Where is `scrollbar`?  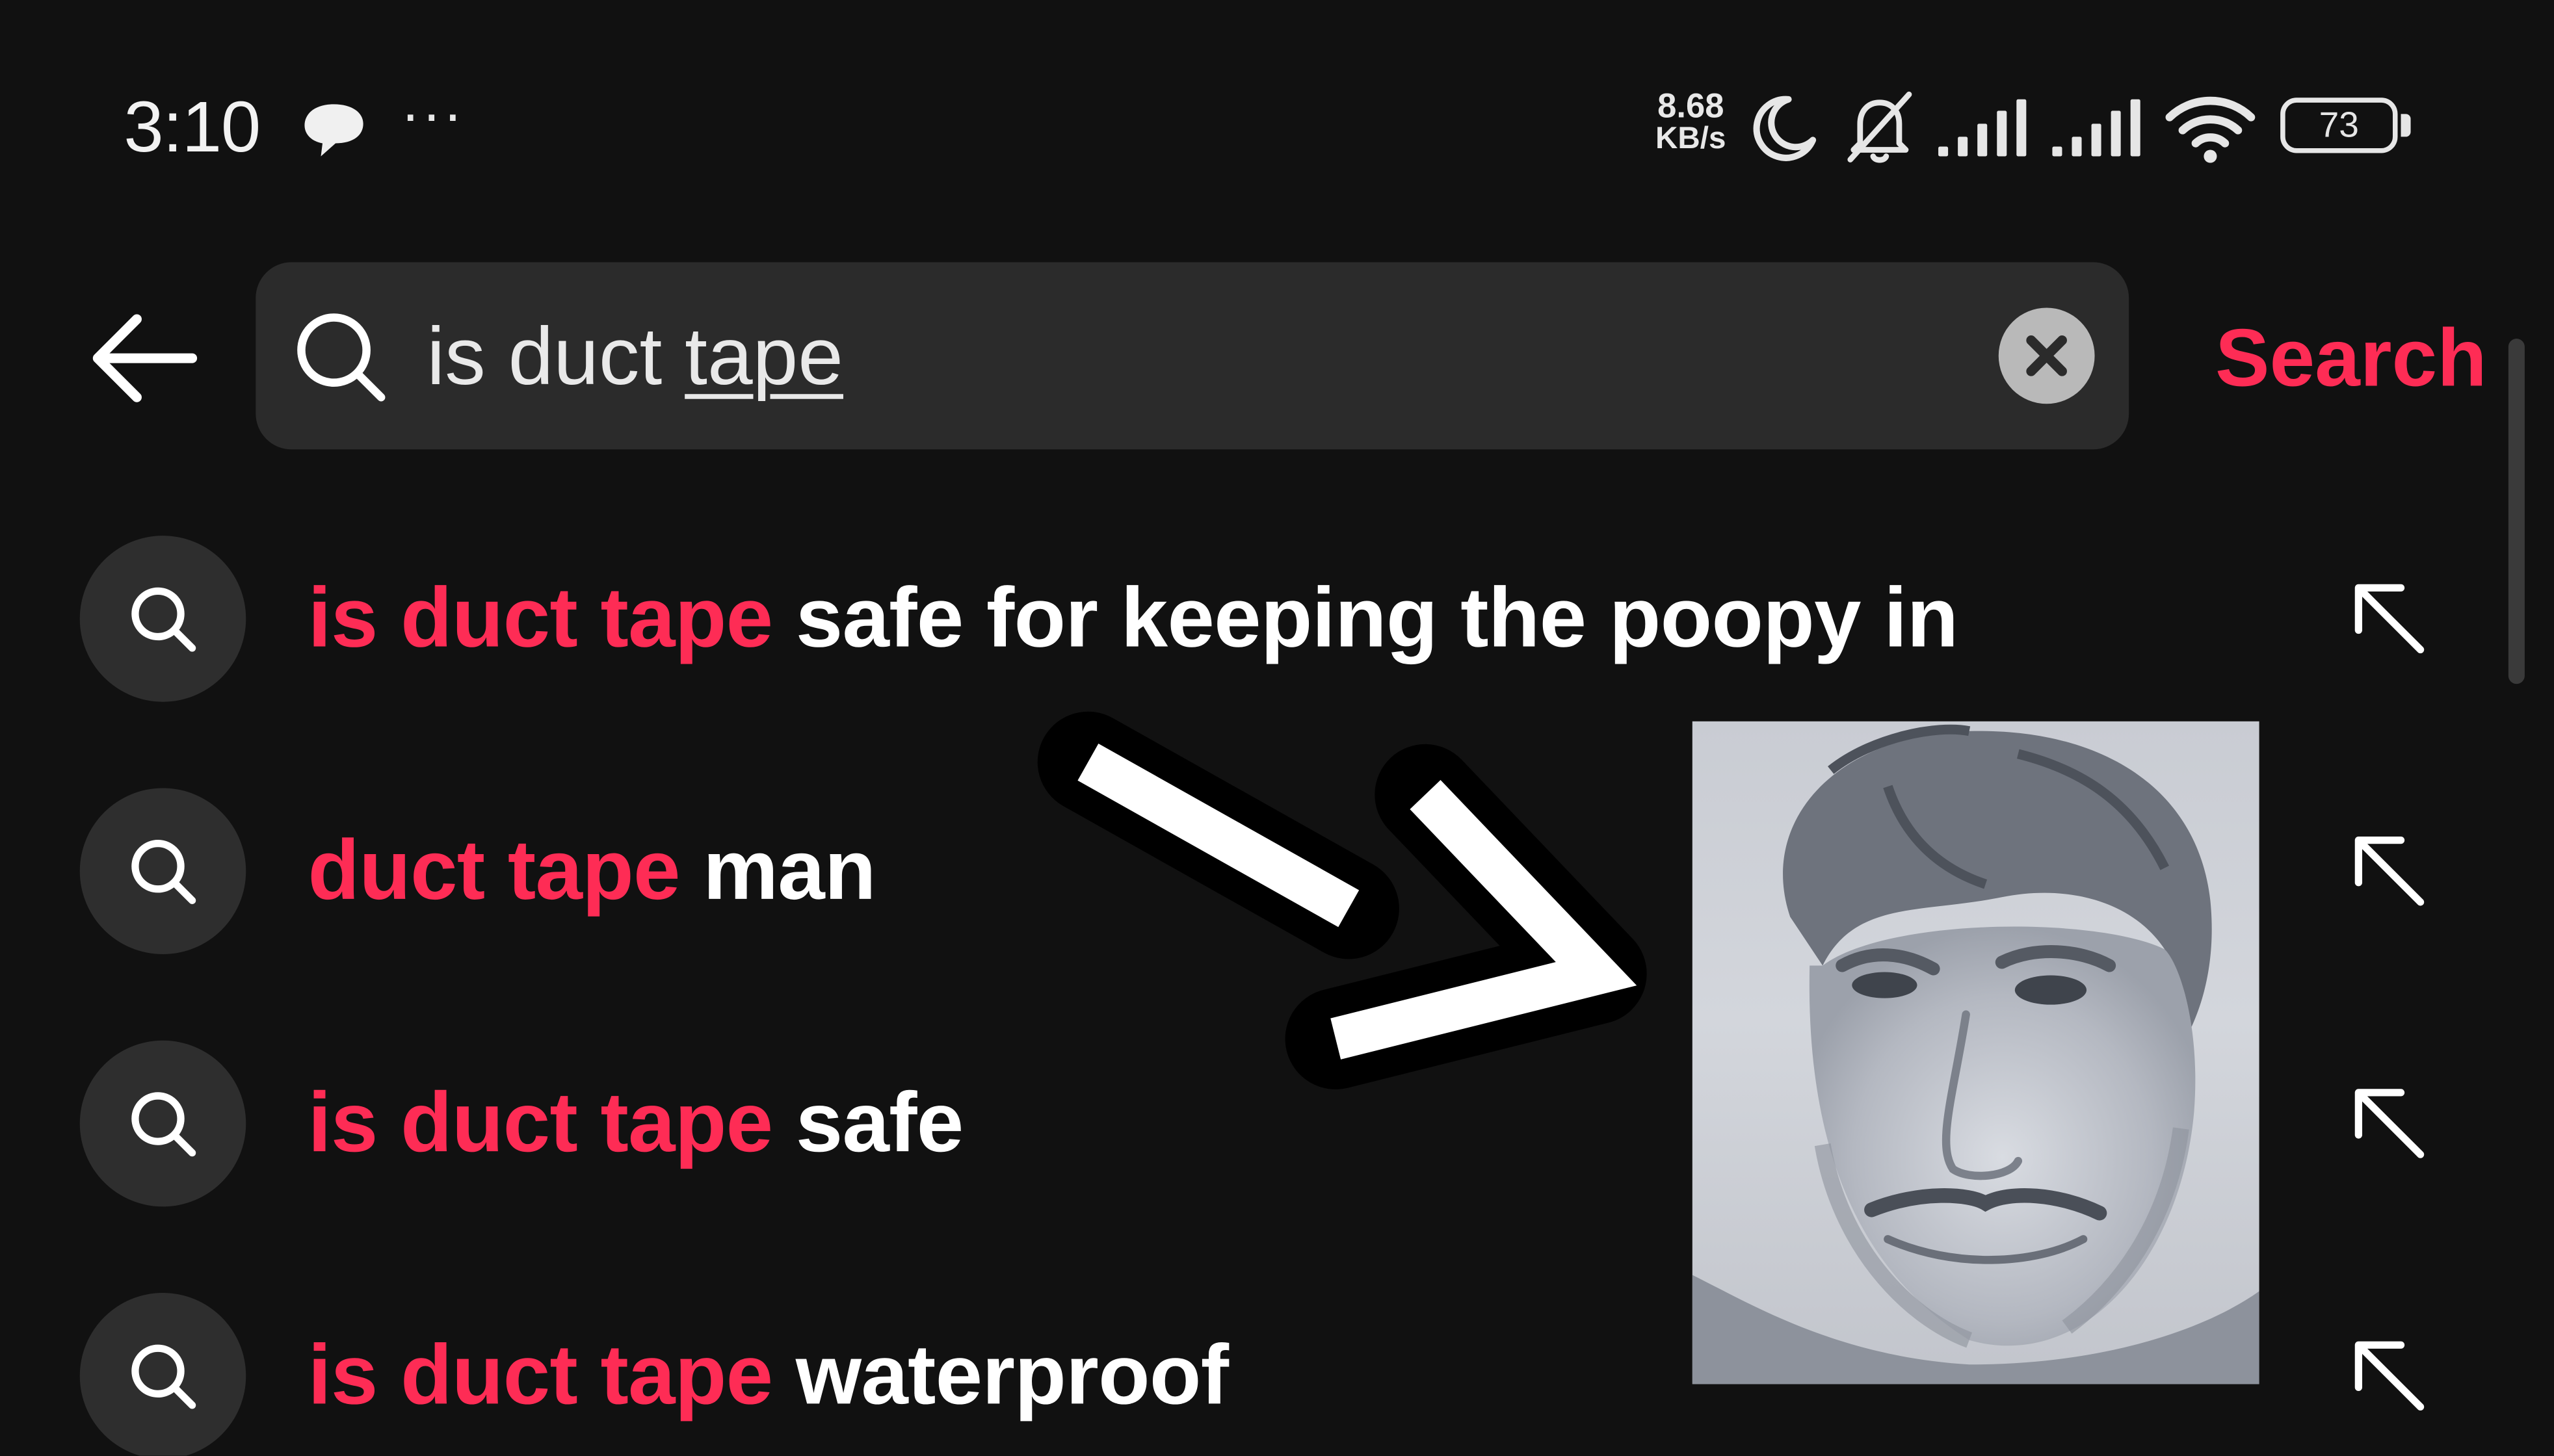 scrollbar is located at coordinates (2516, 512).